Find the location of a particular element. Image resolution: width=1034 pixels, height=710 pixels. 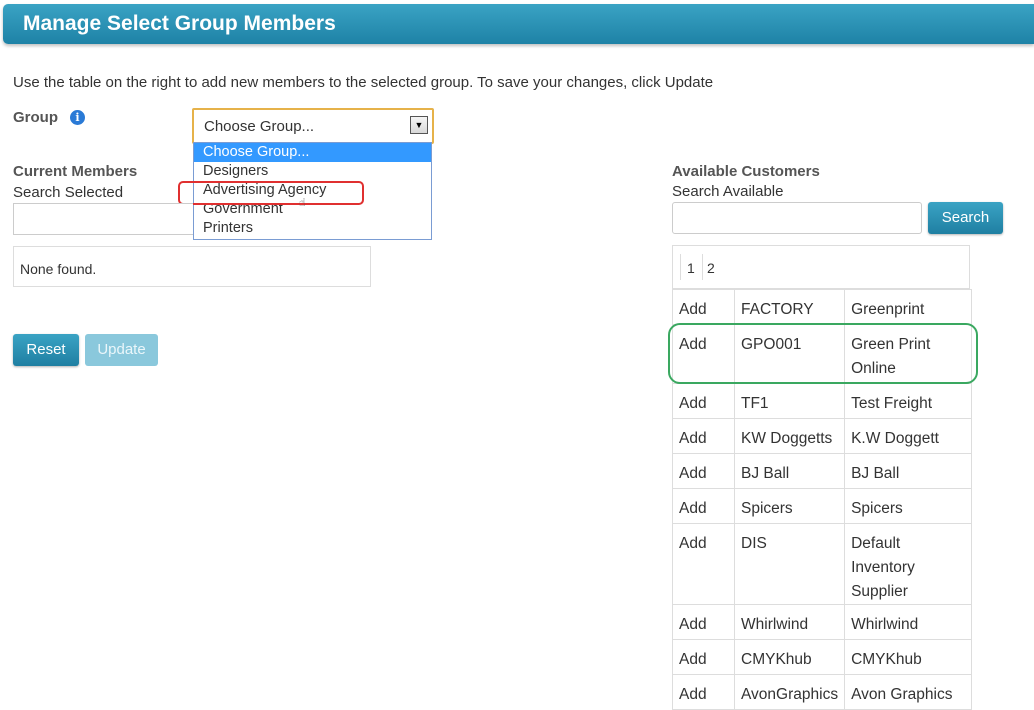

current-members-title: Current Members is located at coordinates (75, 171).